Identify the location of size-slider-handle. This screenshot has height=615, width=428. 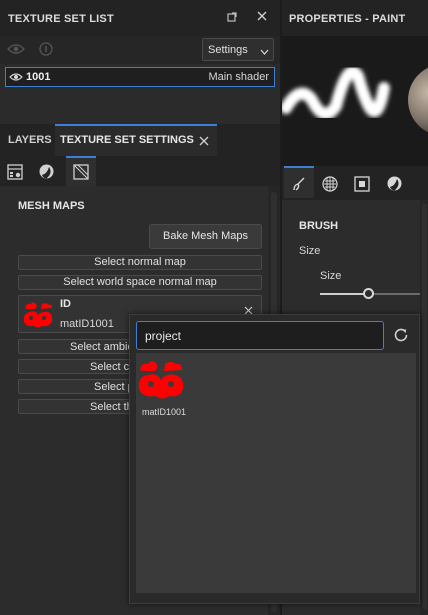
(368, 293).